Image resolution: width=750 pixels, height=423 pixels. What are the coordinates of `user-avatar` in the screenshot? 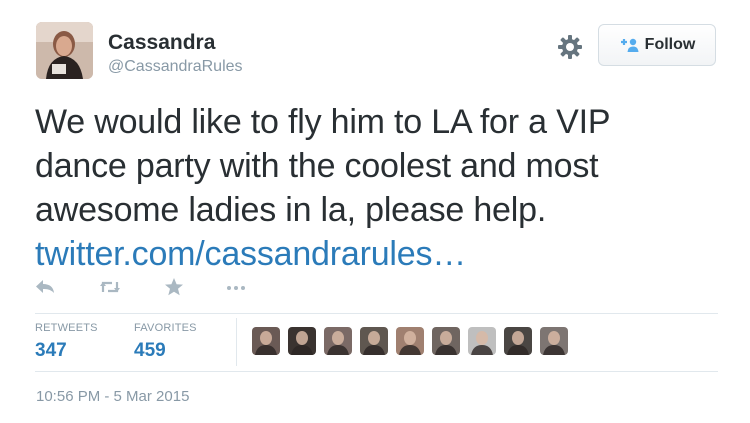 It's located at (64, 50).